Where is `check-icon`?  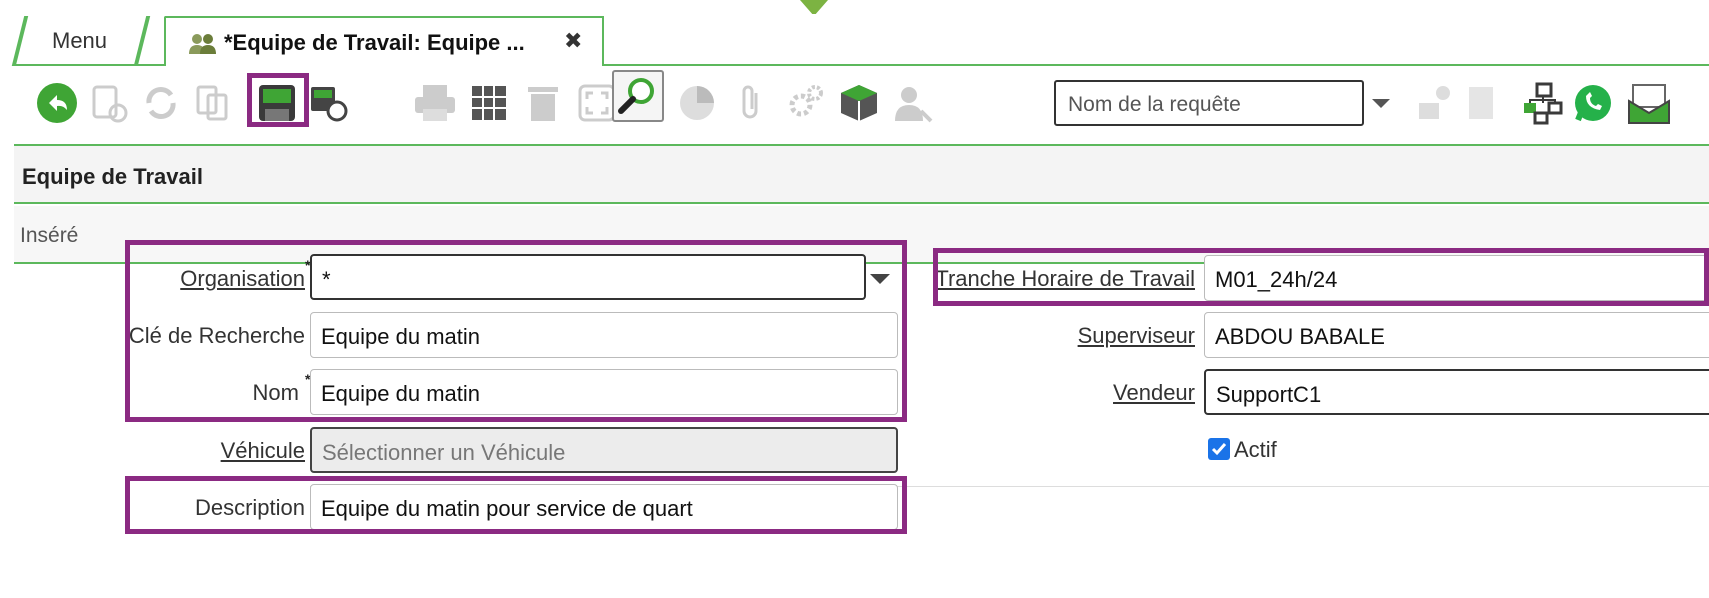
check-icon is located at coordinates (1219, 449).